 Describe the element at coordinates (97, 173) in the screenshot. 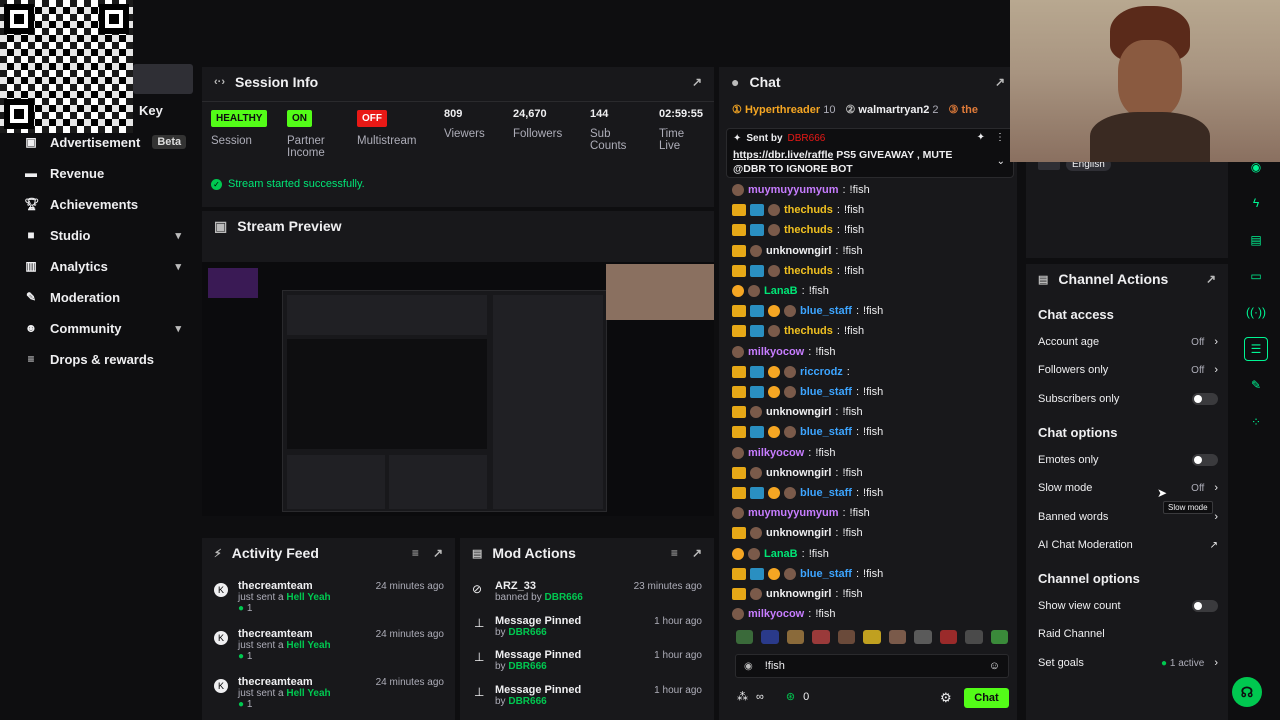

I see `nav-item-revenue: ▬ Revenue` at that location.